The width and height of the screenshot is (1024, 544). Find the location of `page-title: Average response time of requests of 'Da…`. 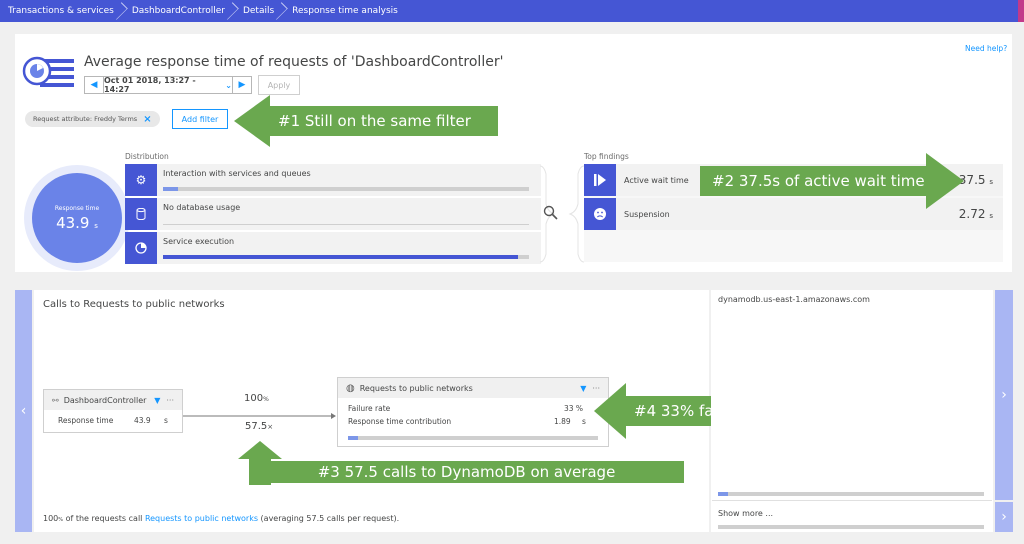

page-title: Average response time of requests of 'Da… is located at coordinates (294, 62).